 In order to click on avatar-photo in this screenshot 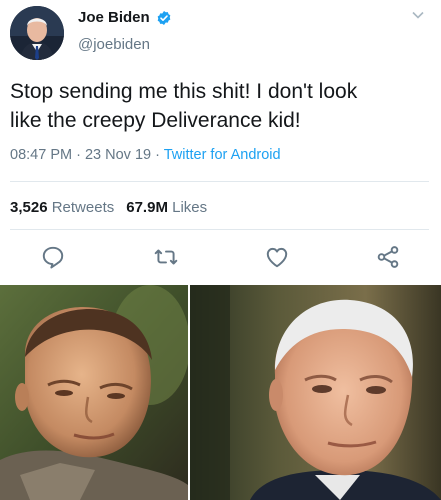, I will do `click(37, 33)`.